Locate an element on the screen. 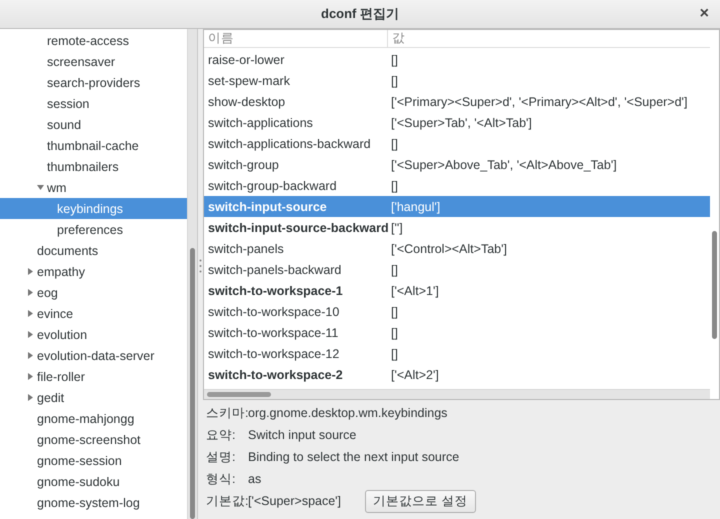 Image resolution: width=720 pixels, height=519 pixels. table-row: switch-group ['<Super>Above_Tab', '<Alt>Above_Tab'] is located at coordinates (457, 164).